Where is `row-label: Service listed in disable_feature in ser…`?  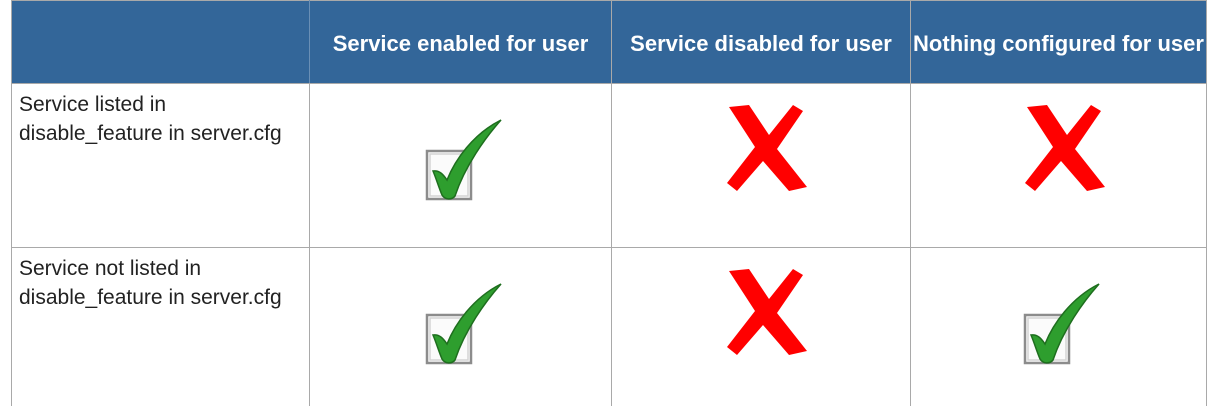 row-label: Service listed in disable_feature in ser… is located at coordinates (160, 165).